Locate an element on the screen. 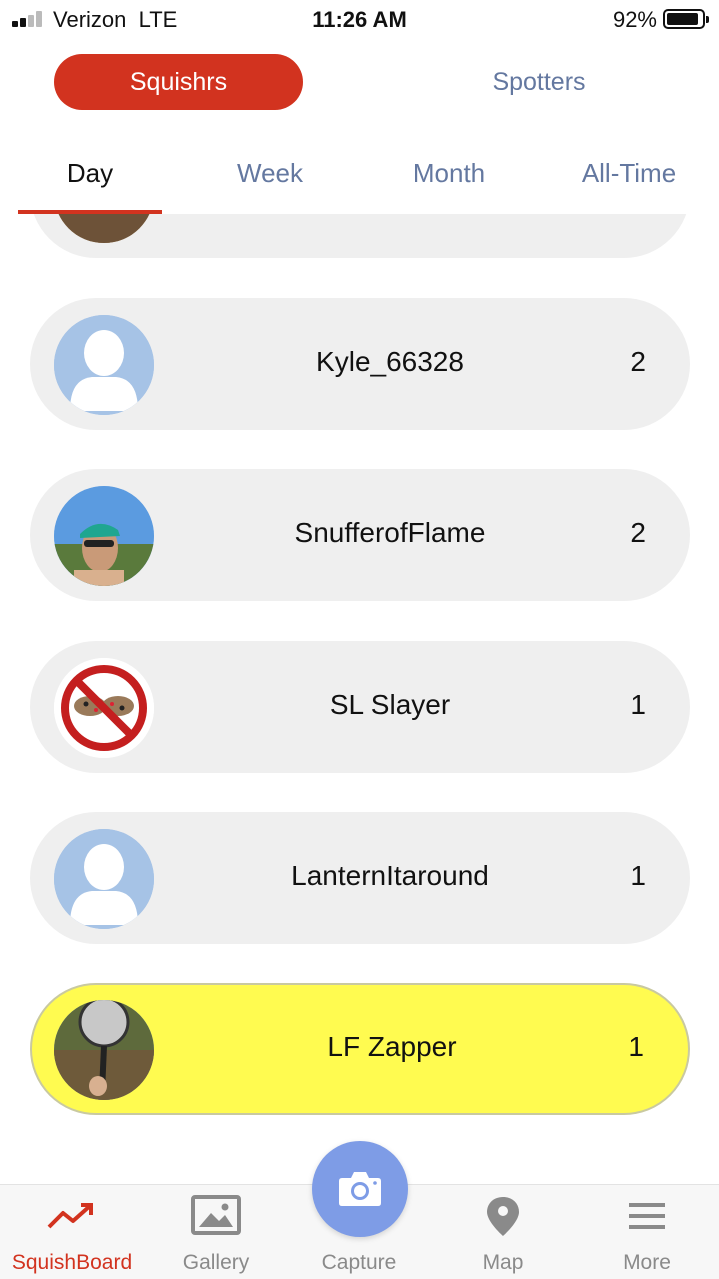  tab-all-time: All-Time is located at coordinates (629, 173).